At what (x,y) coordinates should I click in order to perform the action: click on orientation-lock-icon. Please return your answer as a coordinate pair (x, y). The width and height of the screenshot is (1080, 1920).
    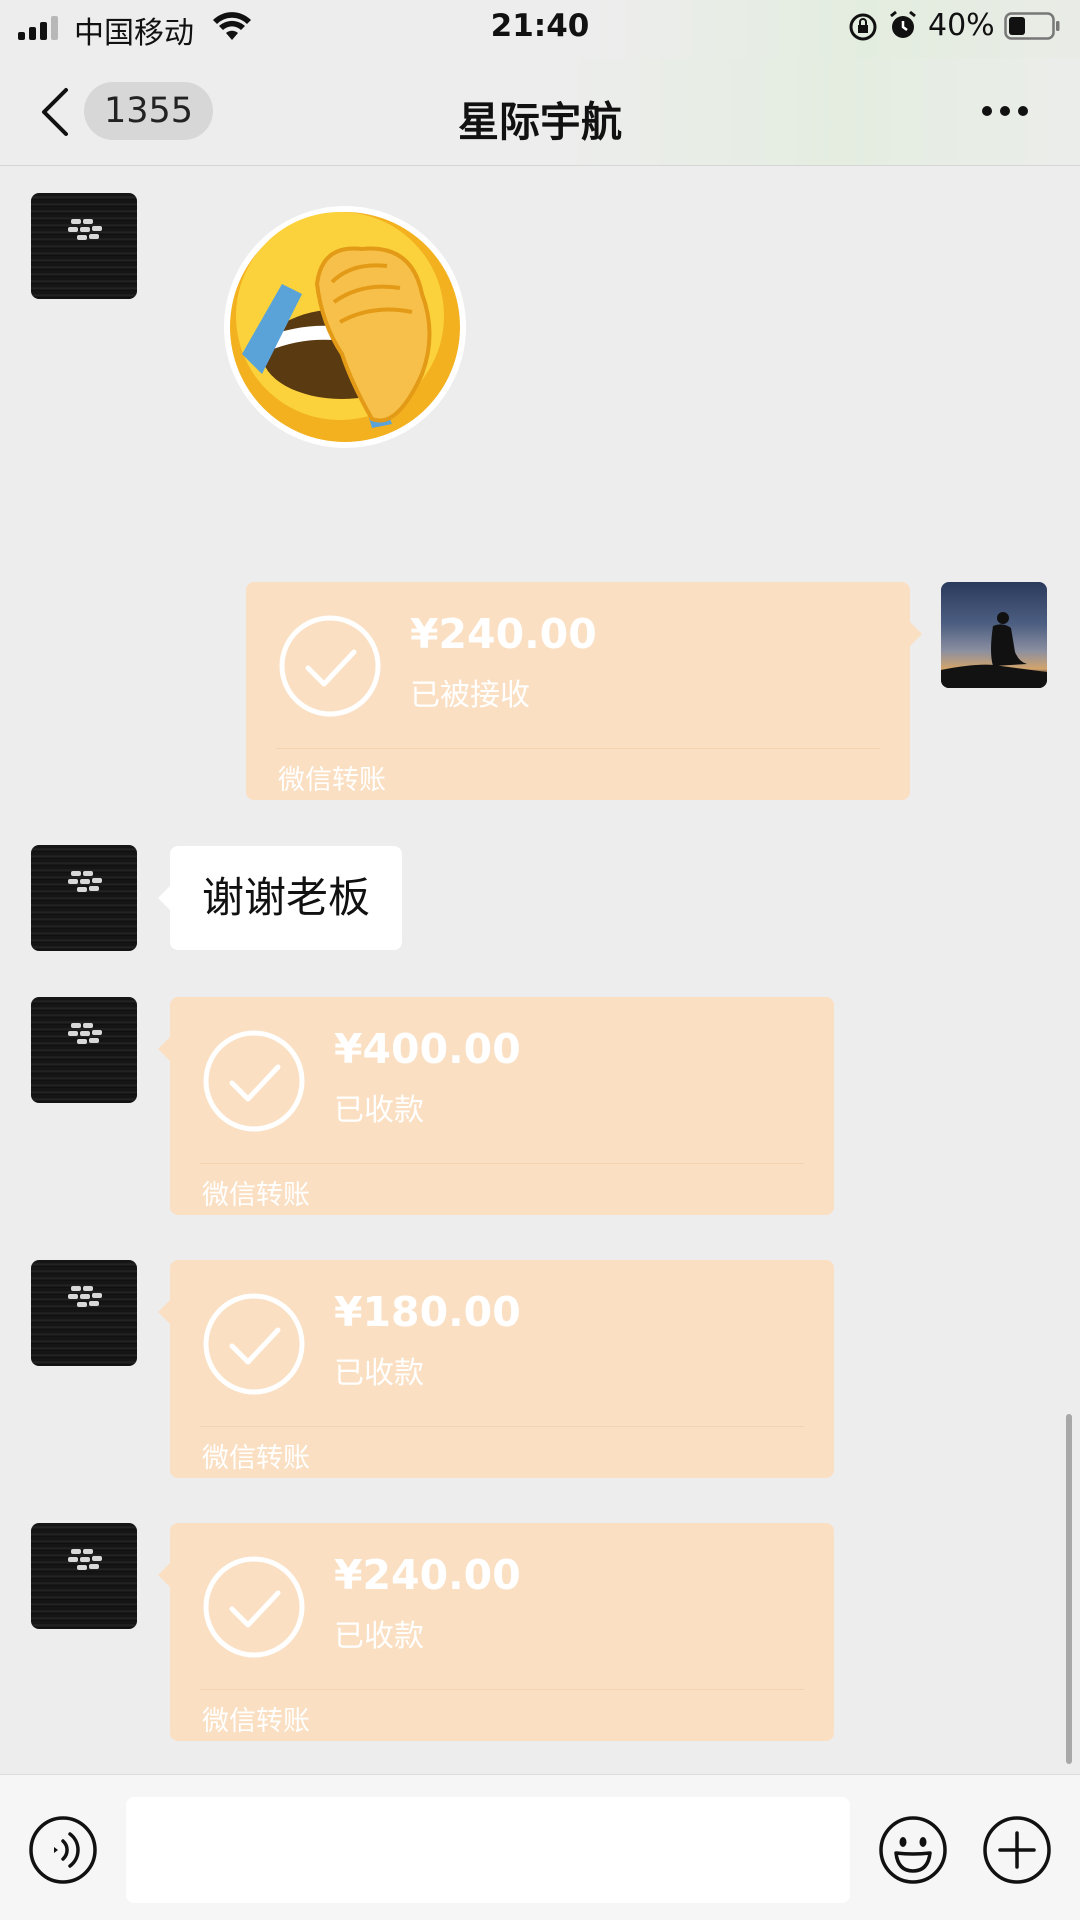
    Looking at the image, I should click on (863, 27).